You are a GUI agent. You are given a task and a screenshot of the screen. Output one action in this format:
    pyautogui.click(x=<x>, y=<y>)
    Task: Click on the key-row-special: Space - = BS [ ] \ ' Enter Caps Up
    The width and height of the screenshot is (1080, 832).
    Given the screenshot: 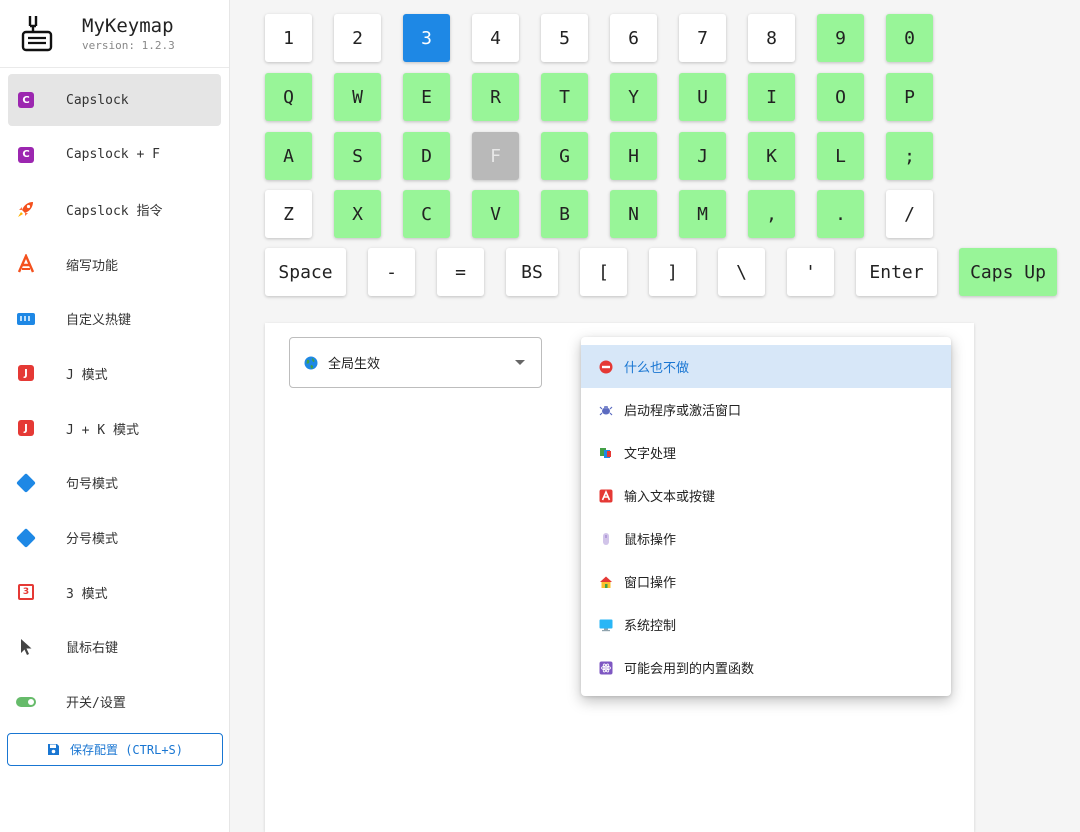 What is the action you would take?
    pyautogui.click(x=661, y=272)
    